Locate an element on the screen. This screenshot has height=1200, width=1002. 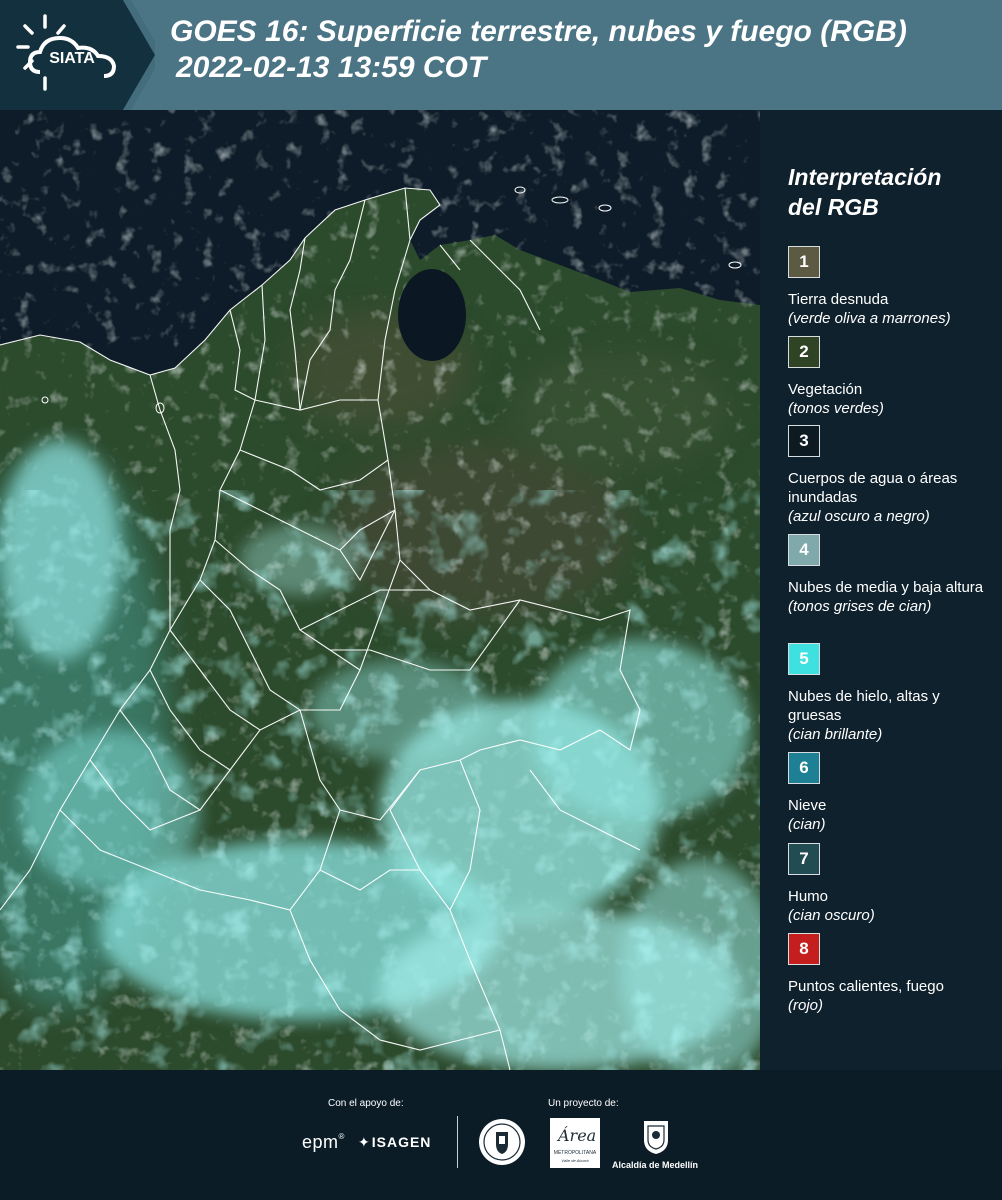
area-metropolitana-logo: Área METROPOLITANA Valle de Aburrá is located at coordinates (575, 1143).